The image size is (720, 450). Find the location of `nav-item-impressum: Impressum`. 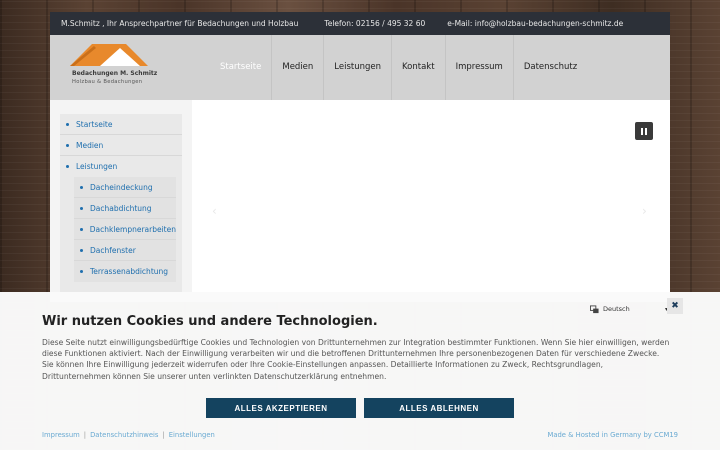

nav-item-impressum: Impressum is located at coordinates (478, 67).